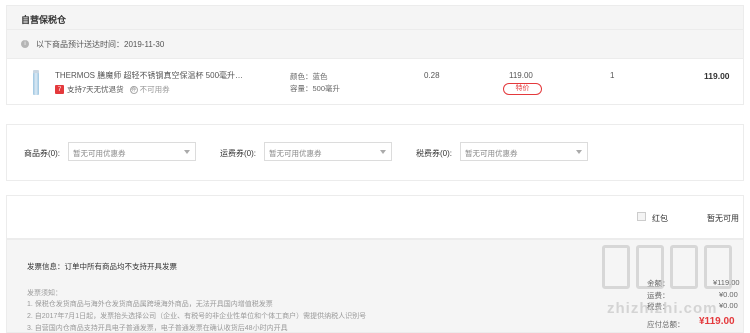 The height and width of the screenshot is (333, 750). I want to click on shipping-coupon-select: 暂无可用优惠券, so click(328, 151).